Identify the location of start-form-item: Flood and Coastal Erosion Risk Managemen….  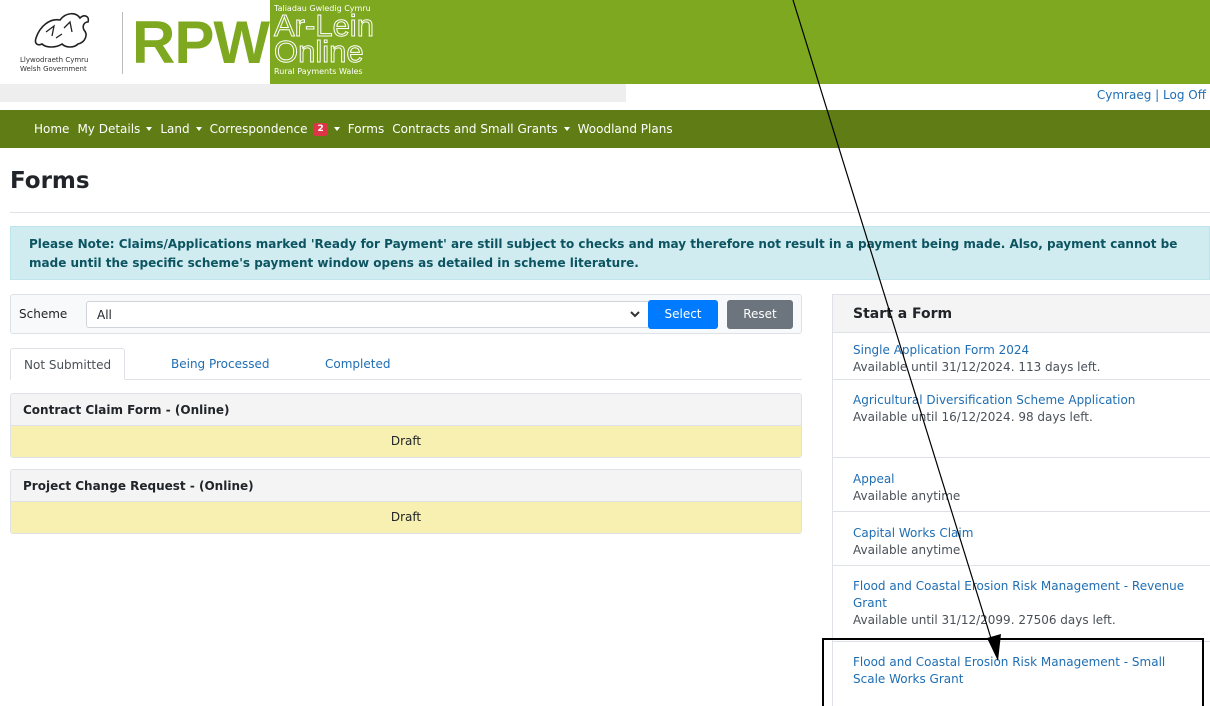
(1021, 604).